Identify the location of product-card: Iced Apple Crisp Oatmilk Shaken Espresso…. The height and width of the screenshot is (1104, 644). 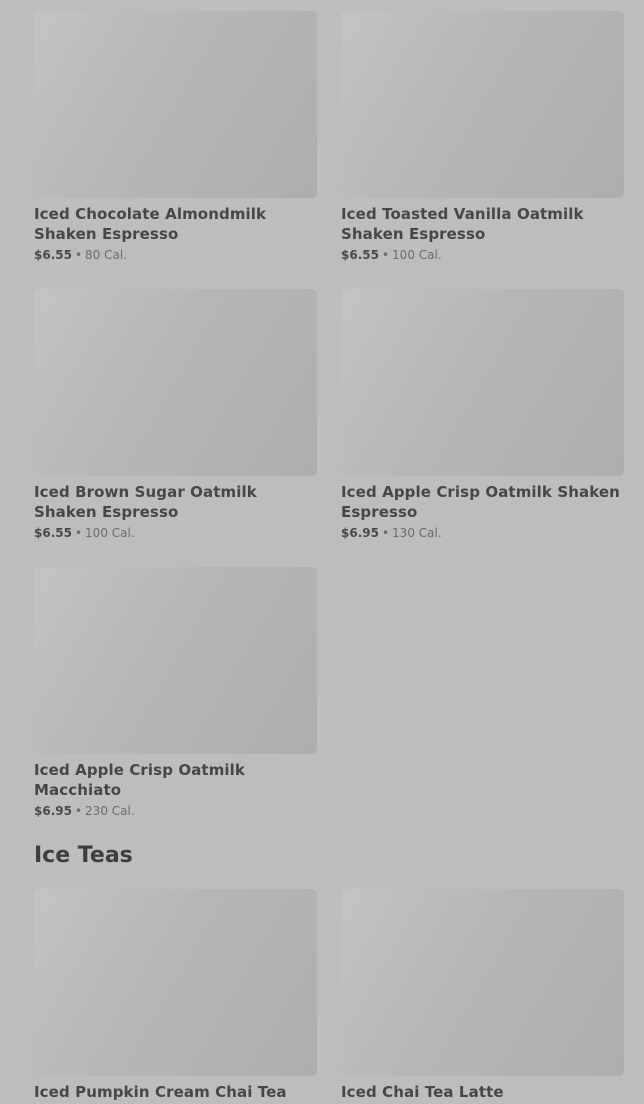
(482, 415).